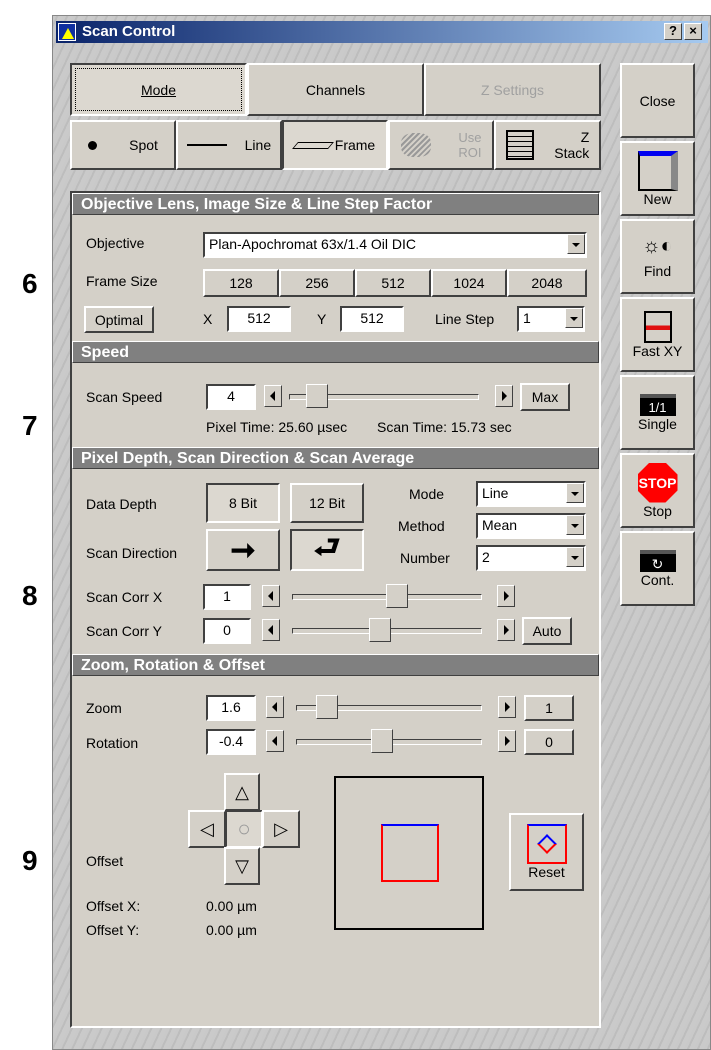 This screenshot has height=1050, width=711. I want to click on help-button: ?, so click(673, 31).